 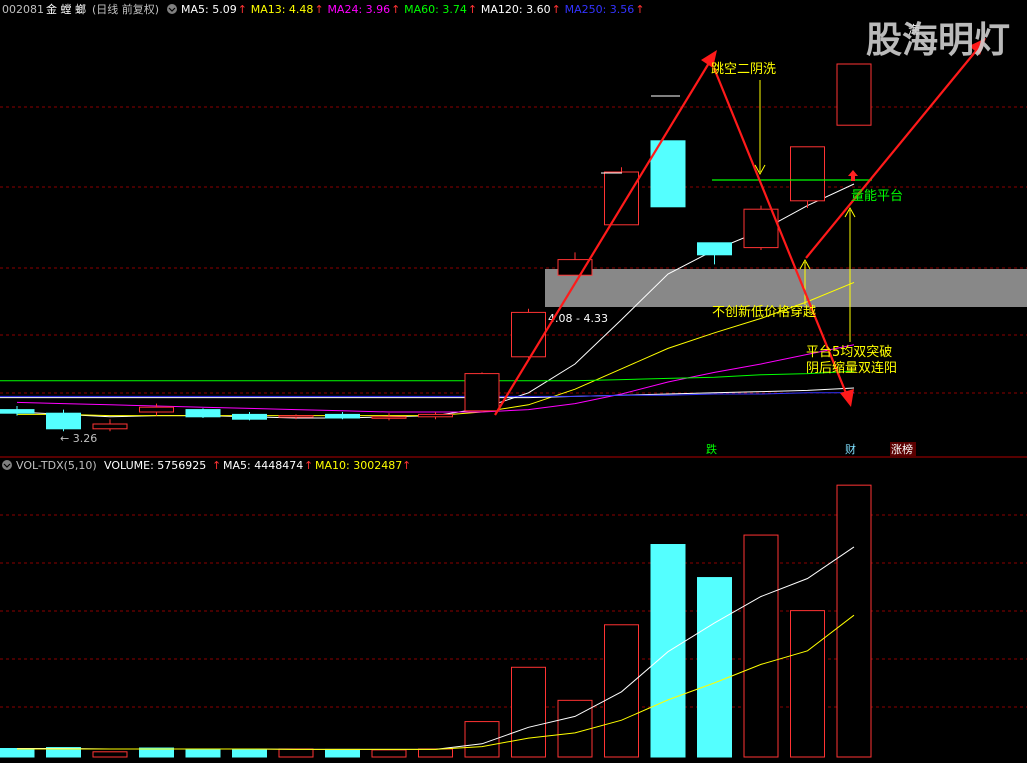 What do you see at coordinates (56, 465) in the screenshot?
I see `vol-title: VOL-TDX(5,10)` at bounding box center [56, 465].